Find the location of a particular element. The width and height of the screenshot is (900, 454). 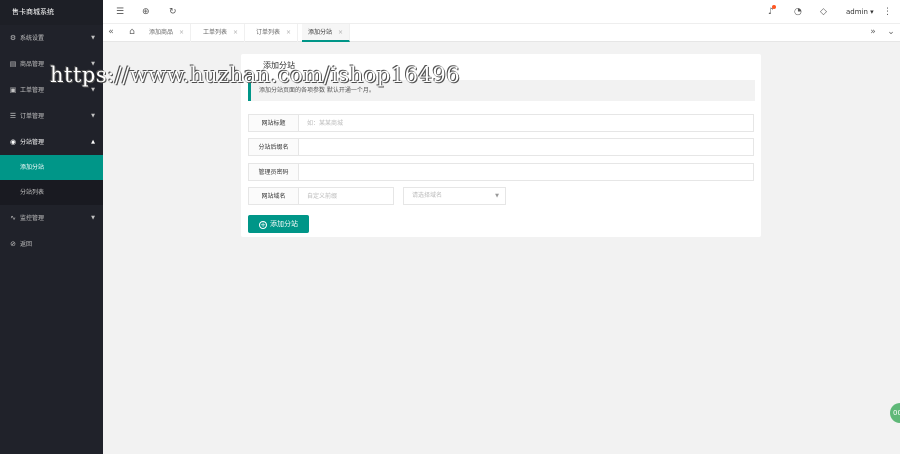

bell-icon: ♪ is located at coordinates (772, 11).